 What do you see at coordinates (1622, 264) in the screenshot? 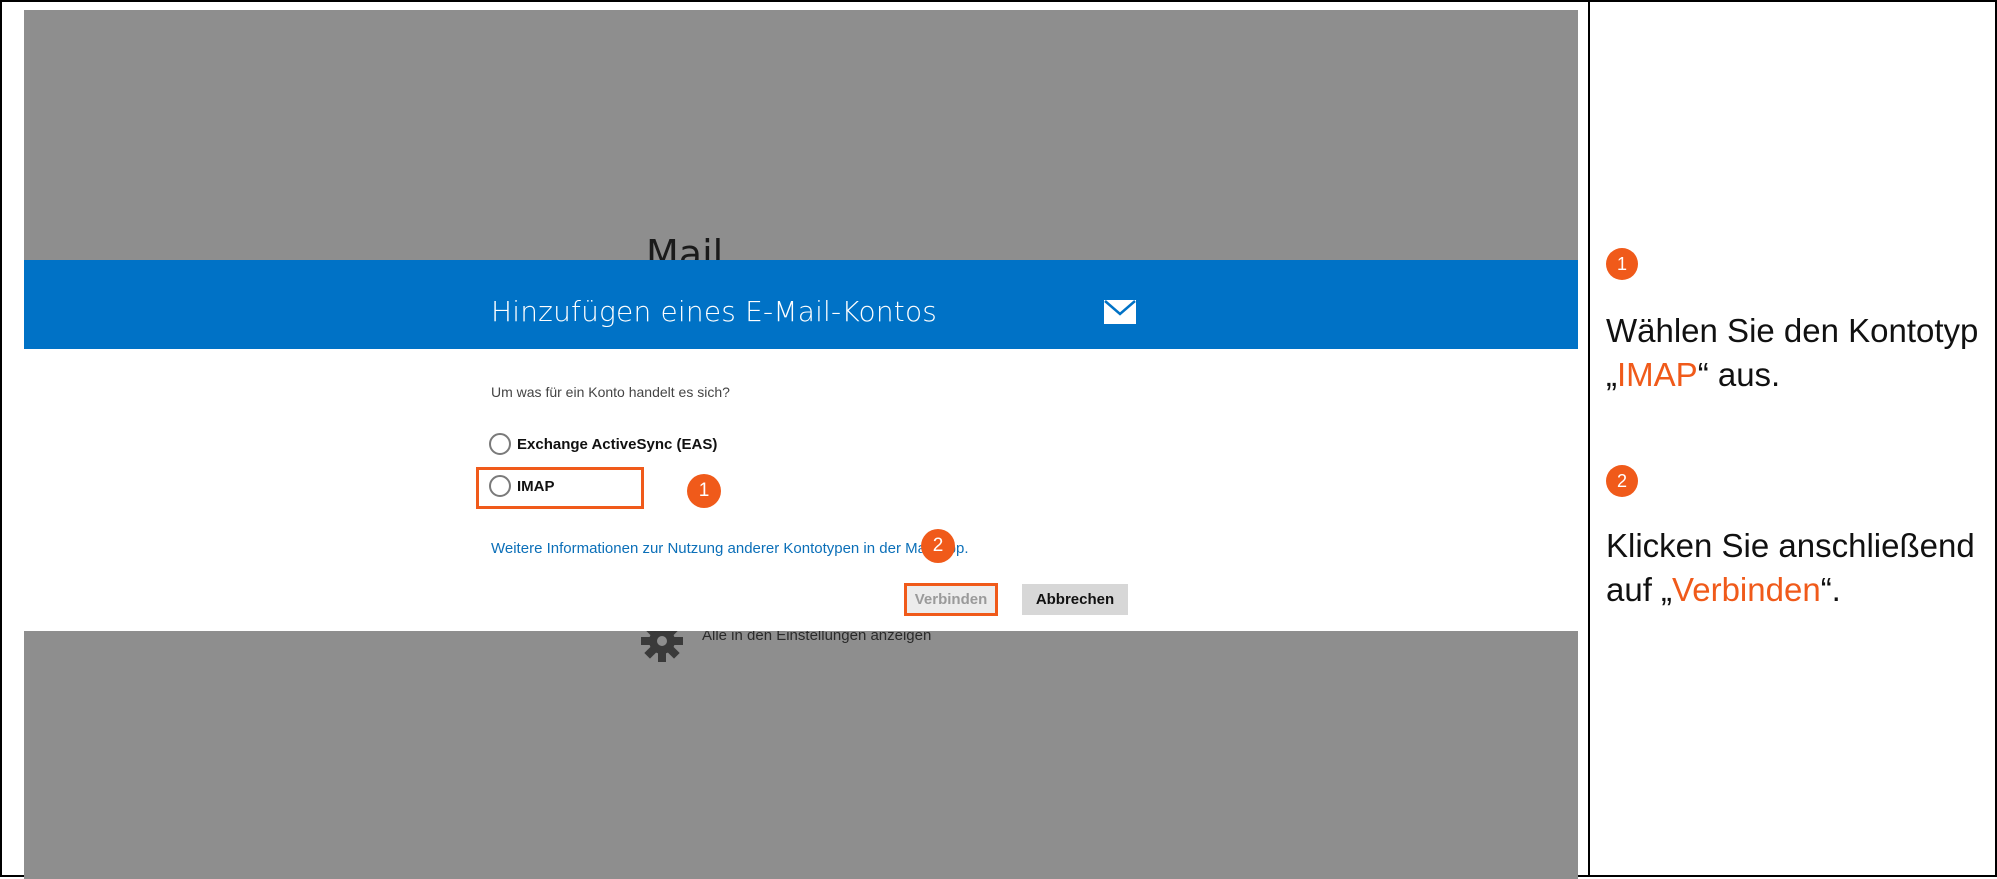
I see `instruction-badge-1: 1` at bounding box center [1622, 264].